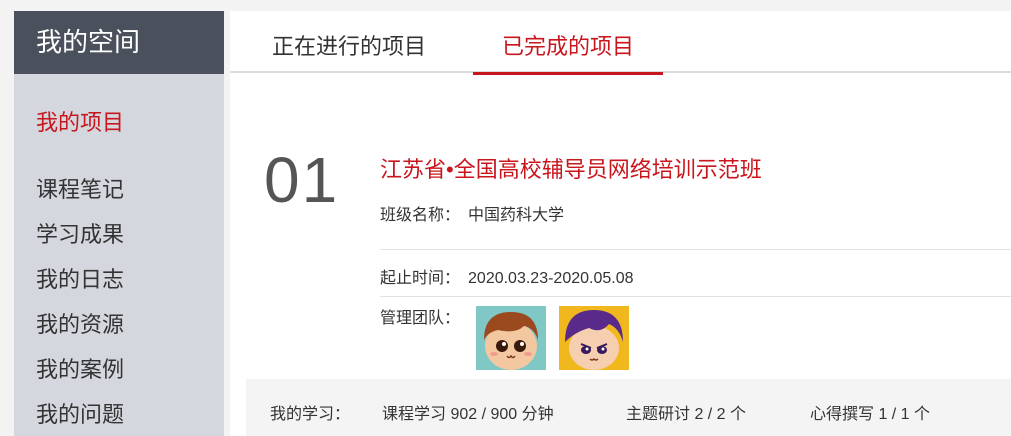 Image resolution: width=1011 pixels, height=436 pixels. I want to click on boy-avatar-icon, so click(511, 338).